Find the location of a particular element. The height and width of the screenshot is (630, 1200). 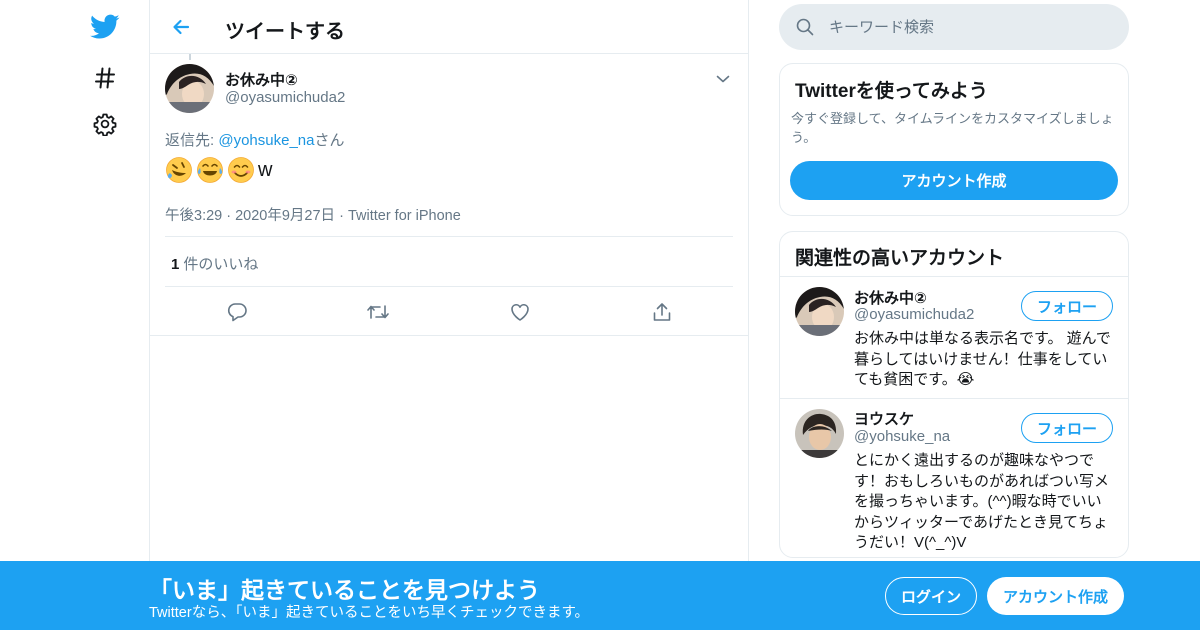

arrow-left-icon is located at coordinates (181, 27).